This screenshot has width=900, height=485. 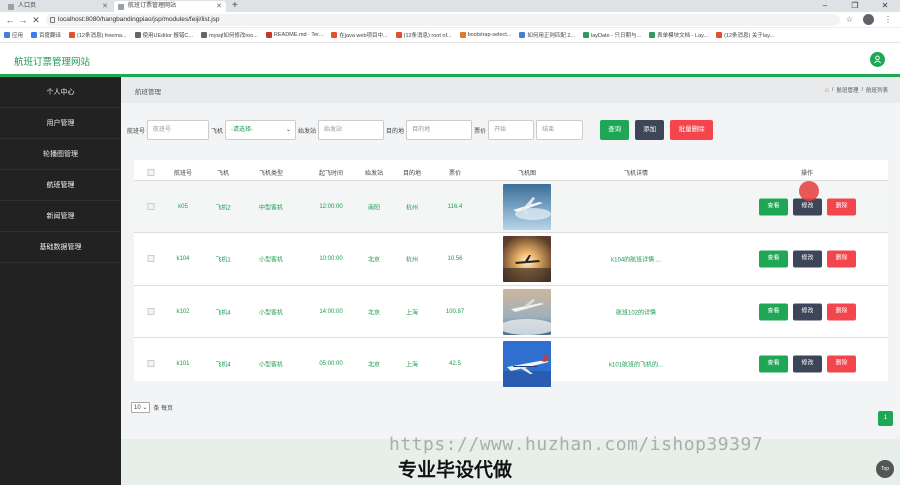 What do you see at coordinates (374, 208) in the screenshot?
I see `cell-depart-station: 南阳` at bounding box center [374, 208].